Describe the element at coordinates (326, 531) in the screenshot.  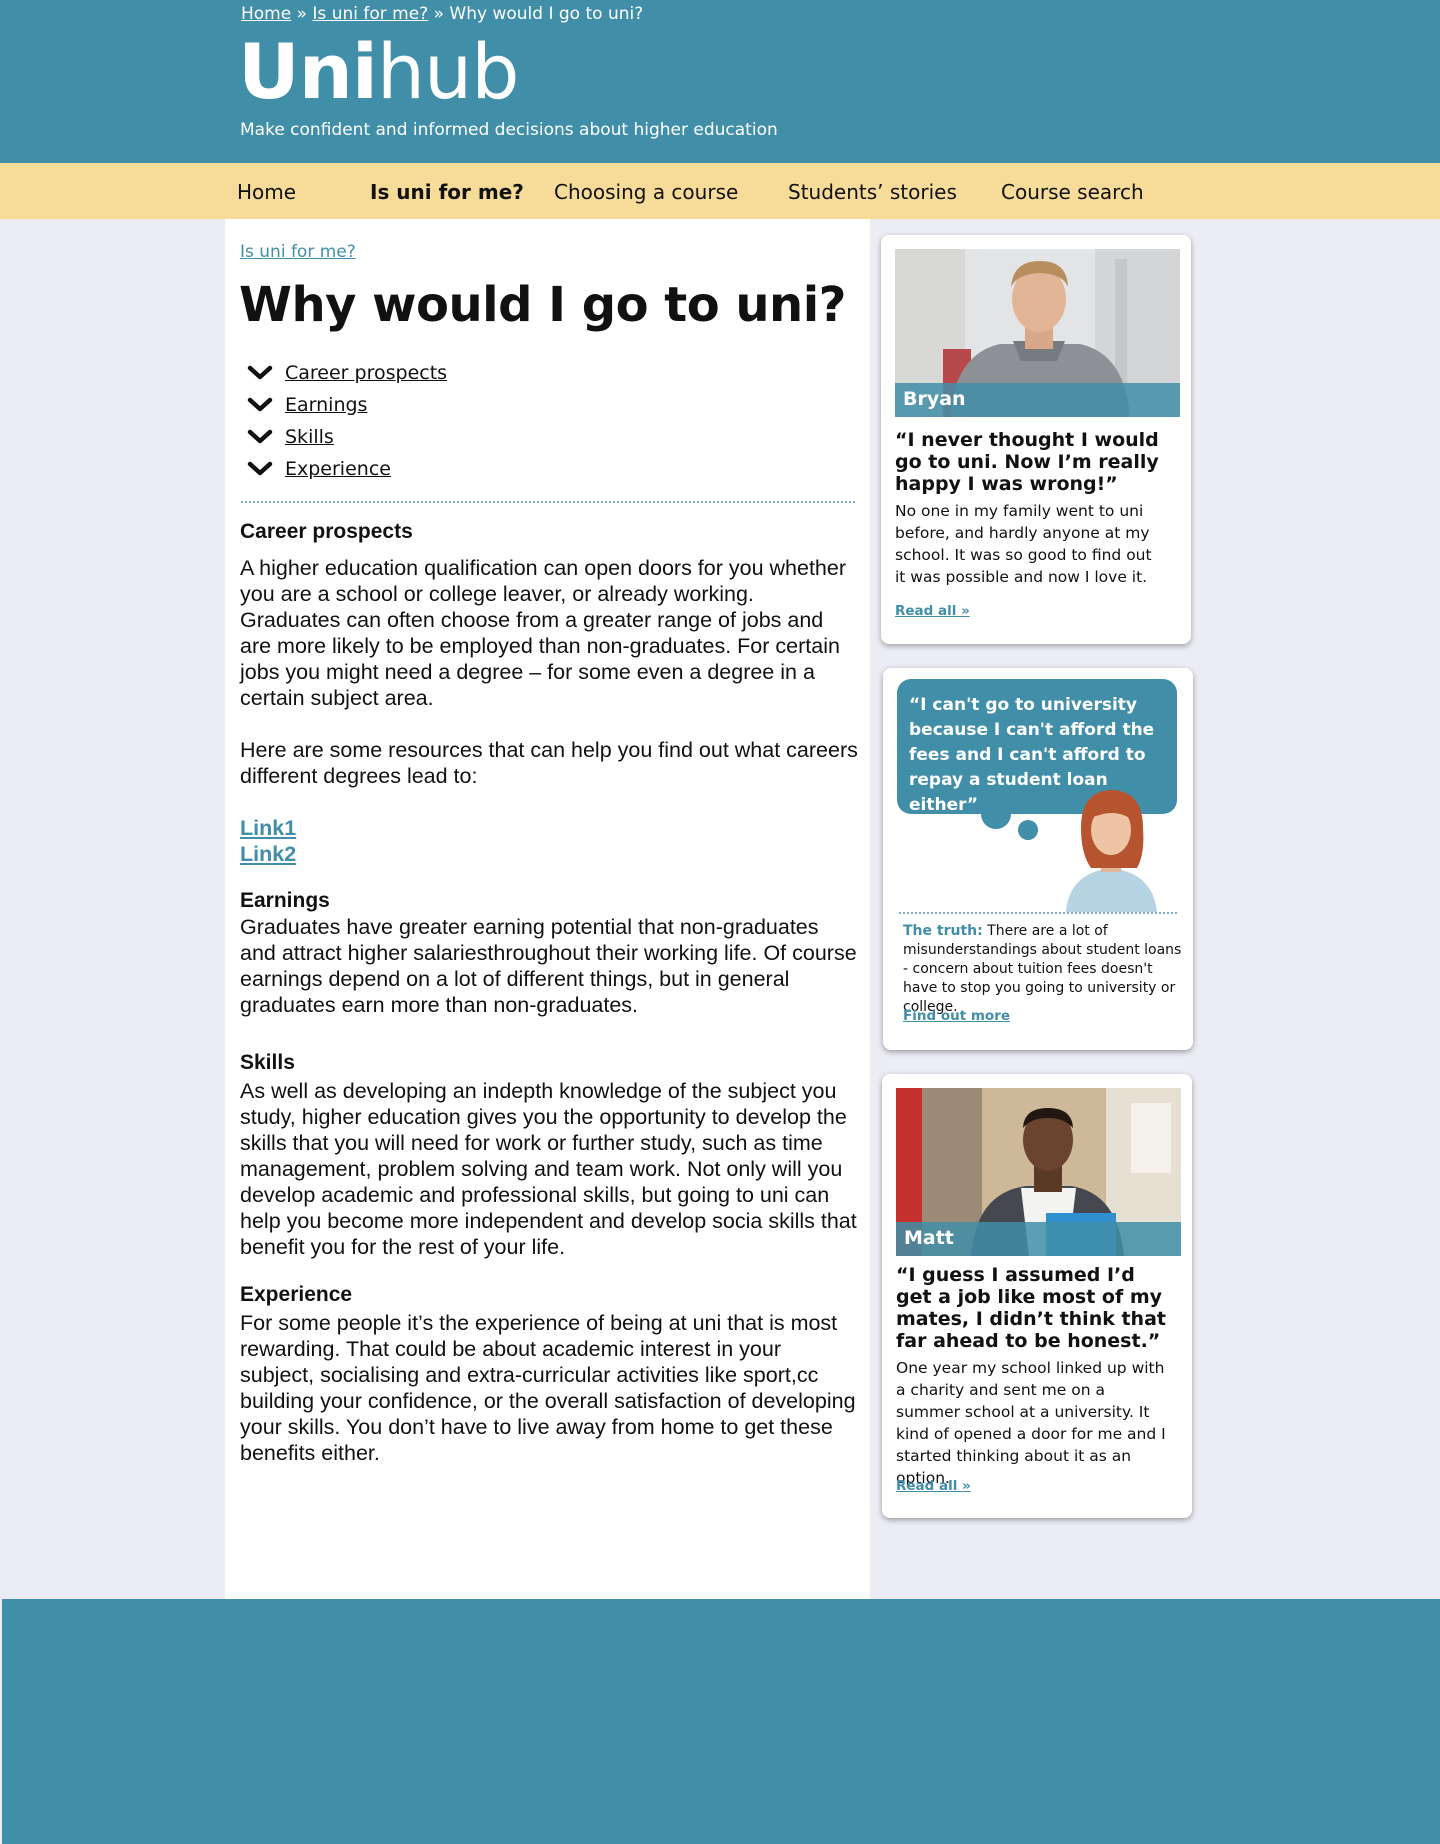
I see `career-prospects-heading: Career prospects` at that location.